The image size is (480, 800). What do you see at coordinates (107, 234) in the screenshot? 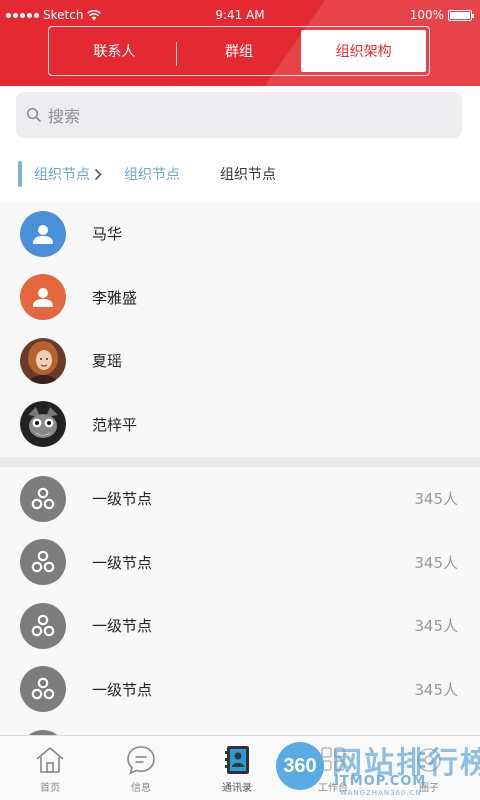
I see `contact-name: 马华` at bounding box center [107, 234].